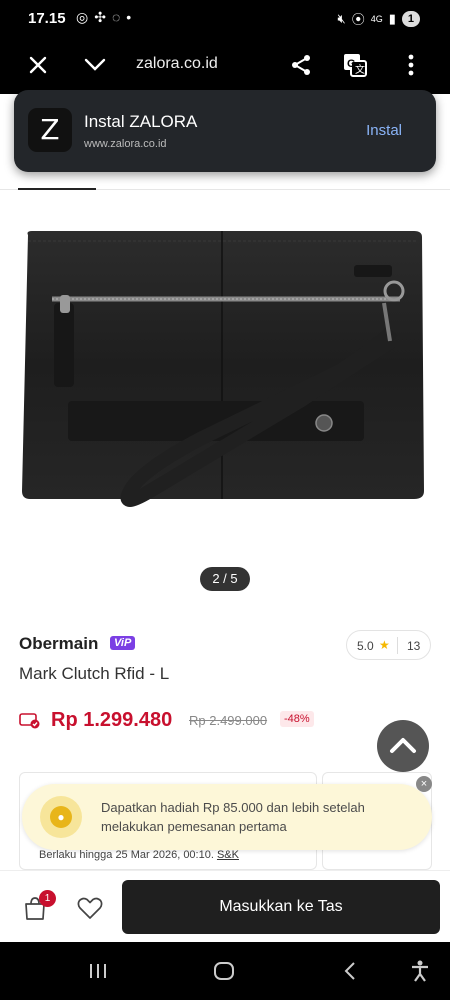 This screenshot has height=1000, width=450. I want to click on zalora-logo: Z, so click(50, 130).